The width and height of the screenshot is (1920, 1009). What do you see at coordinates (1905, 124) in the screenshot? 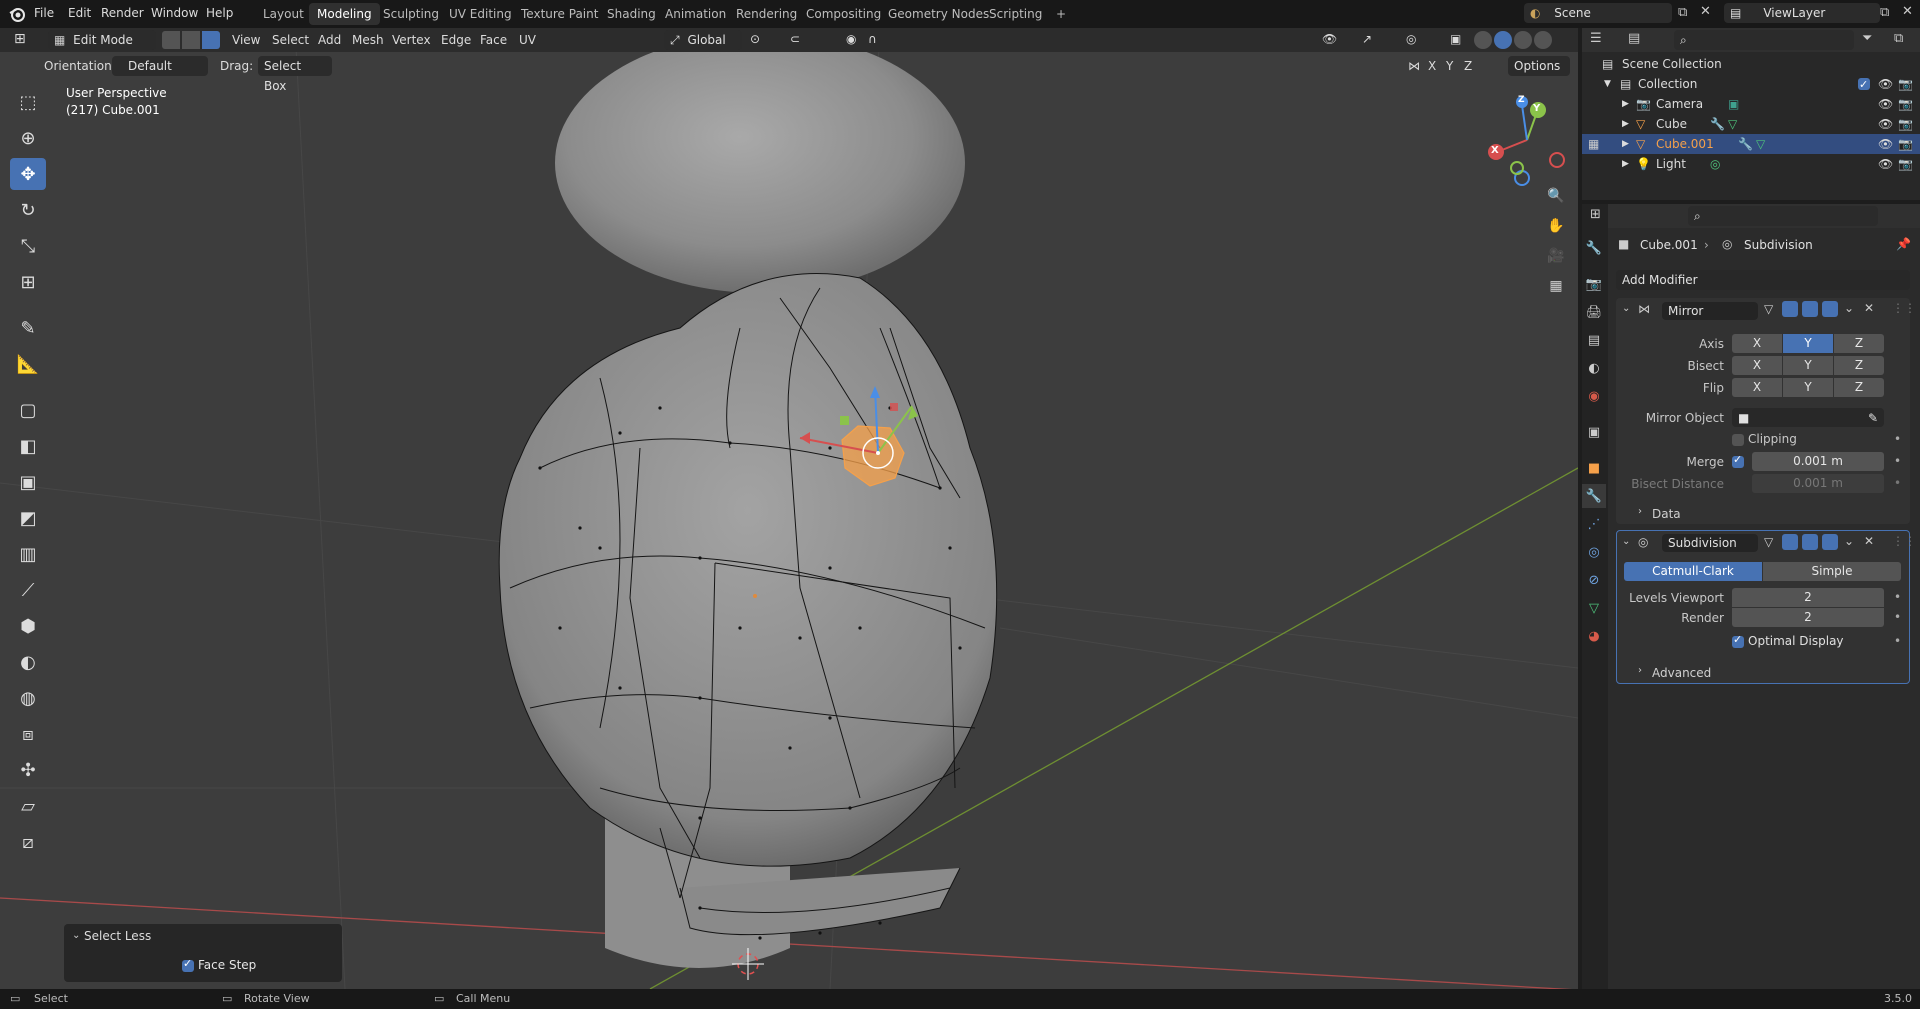
I see `cube-render-icon: 📷` at bounding box center [1905, 124].